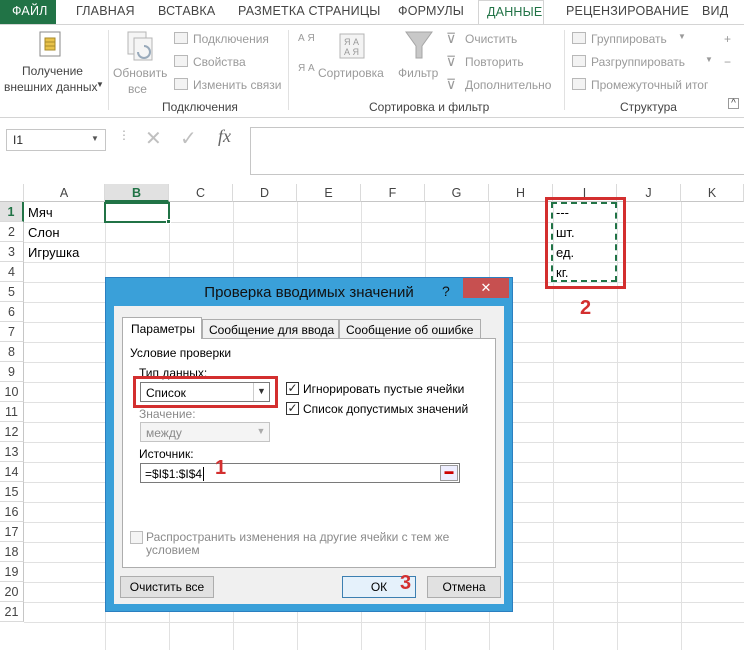 This screenshot has height=650, width=744. Describe the element at coordinates (306, 39) in the screenshot. I see `sort-az-icon: А Я` at that location.